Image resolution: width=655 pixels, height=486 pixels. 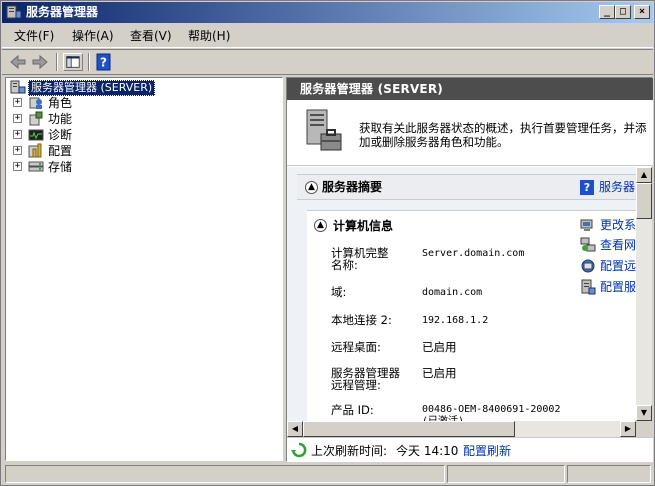 I want to click on scroll-up-button: ▲, so click(x=644, y=175).